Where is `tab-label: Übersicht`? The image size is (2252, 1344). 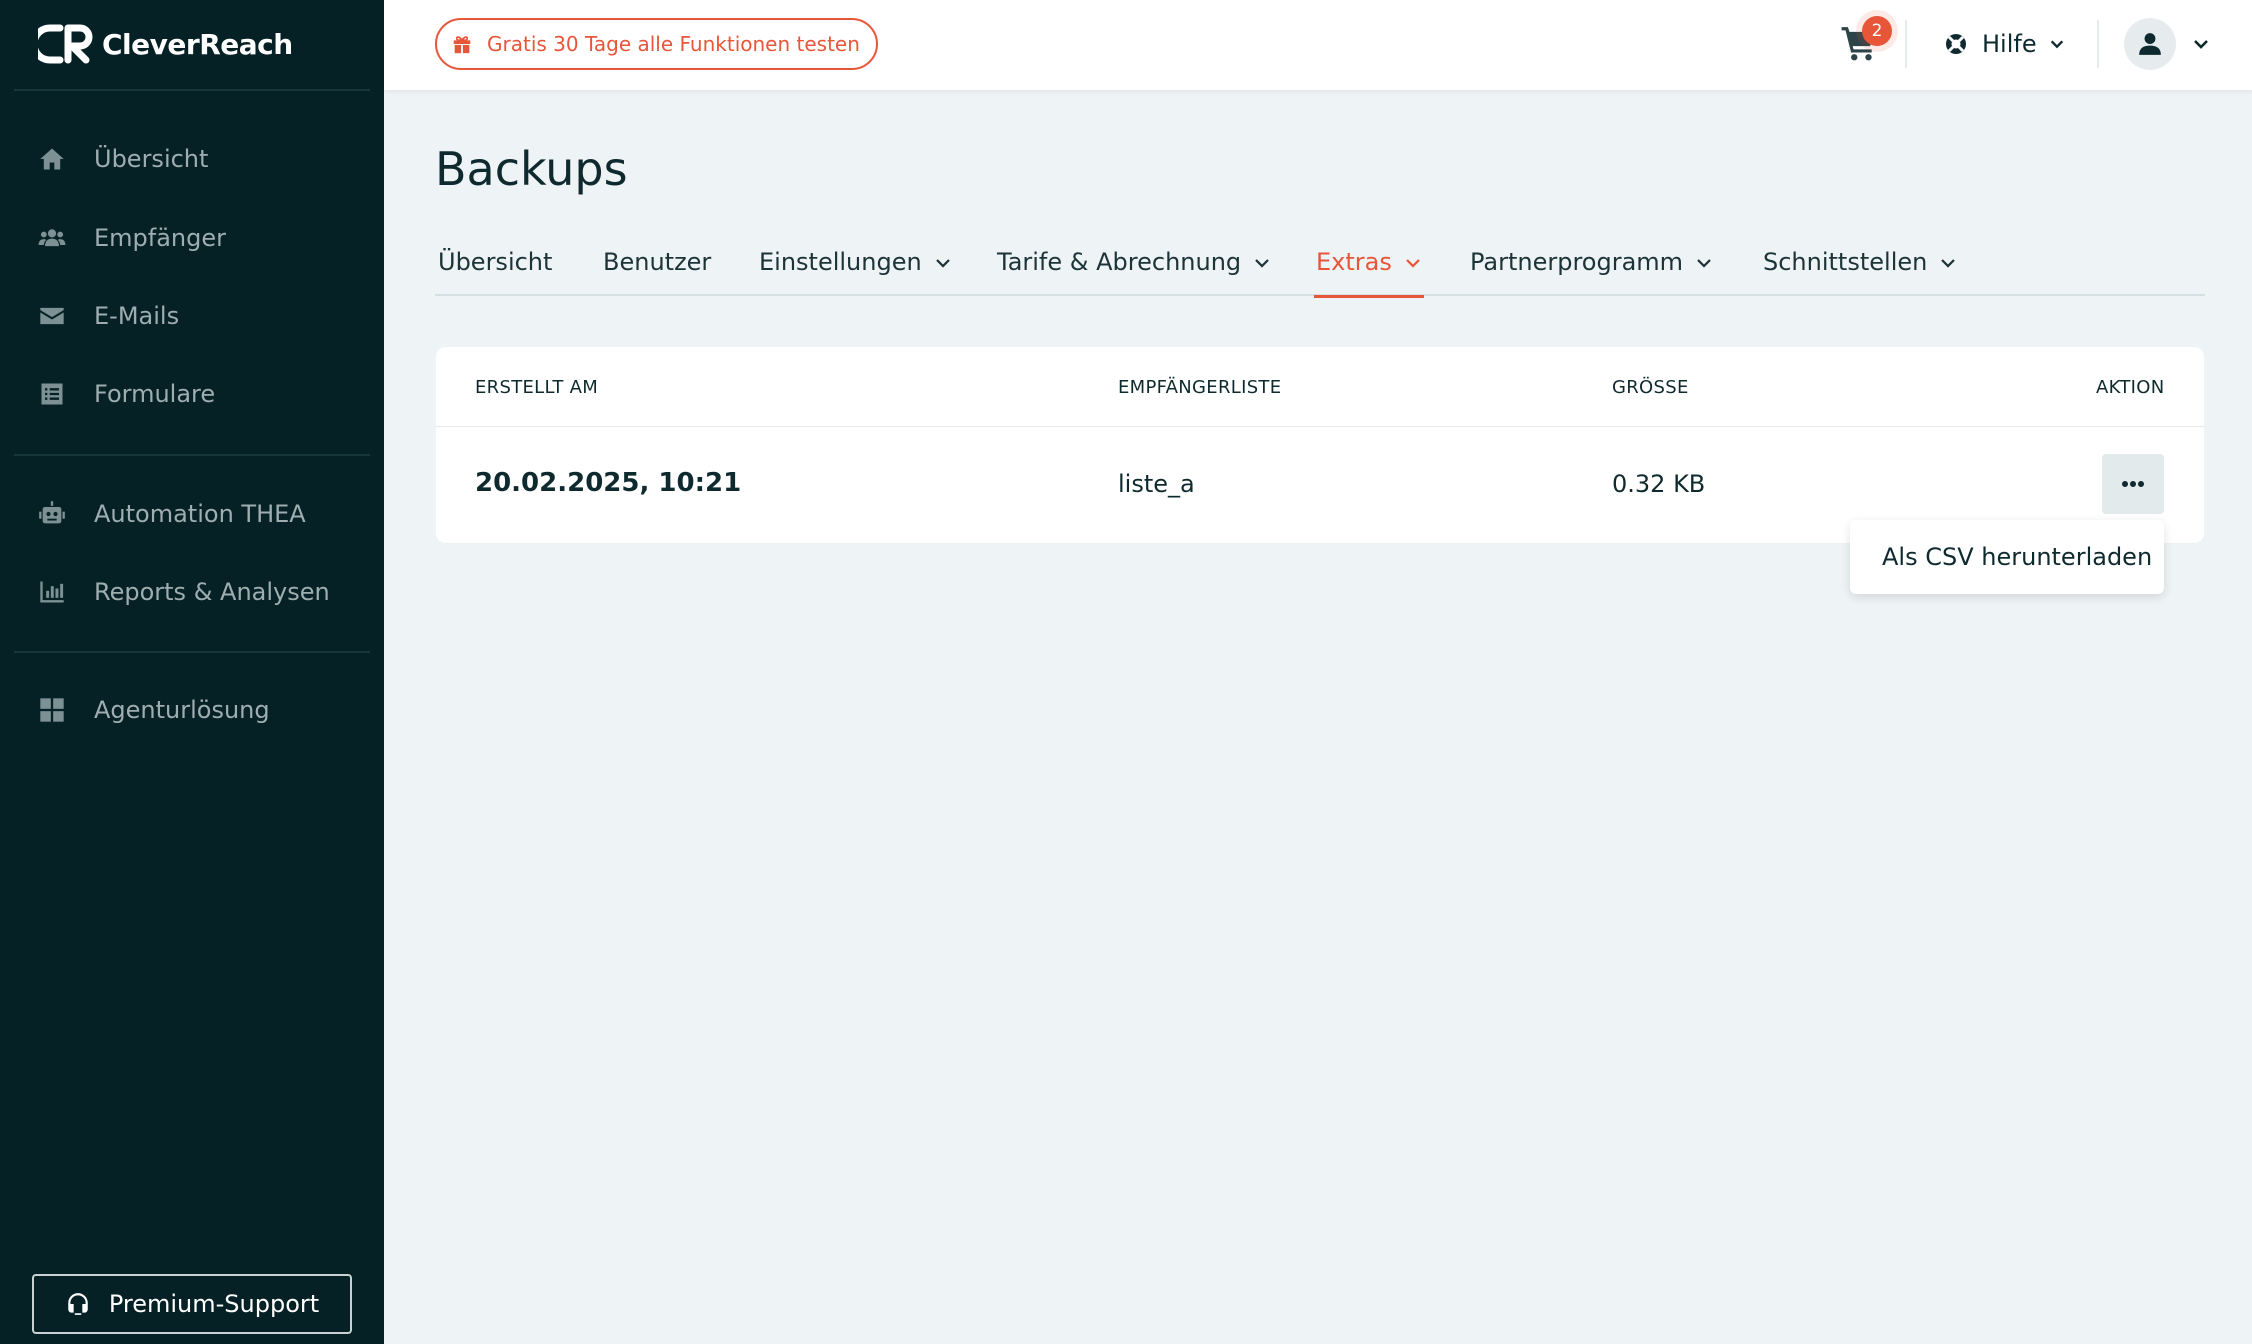 tab-label: Übersicht is located at coordinates (495, 262).